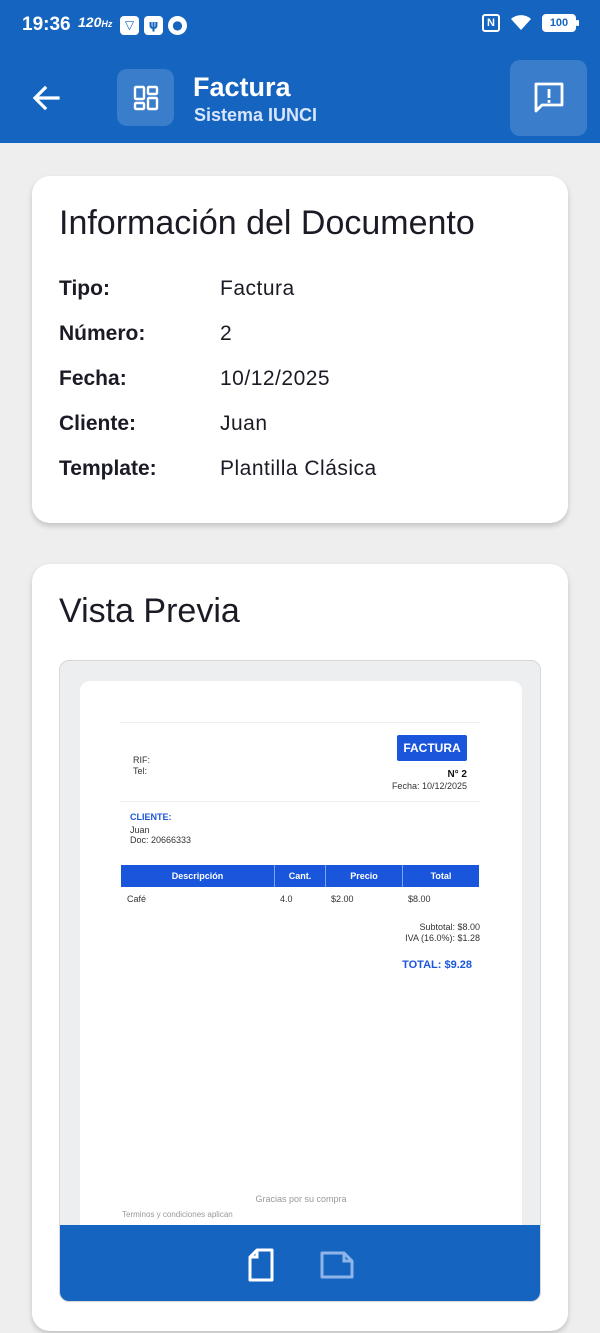 This screenshot has width=600, height=1333. What do you see at coordinates (299, 427) in the screenshot?
I see `info-row-client: Cliente: Juan` at bounding box center [299, 427].